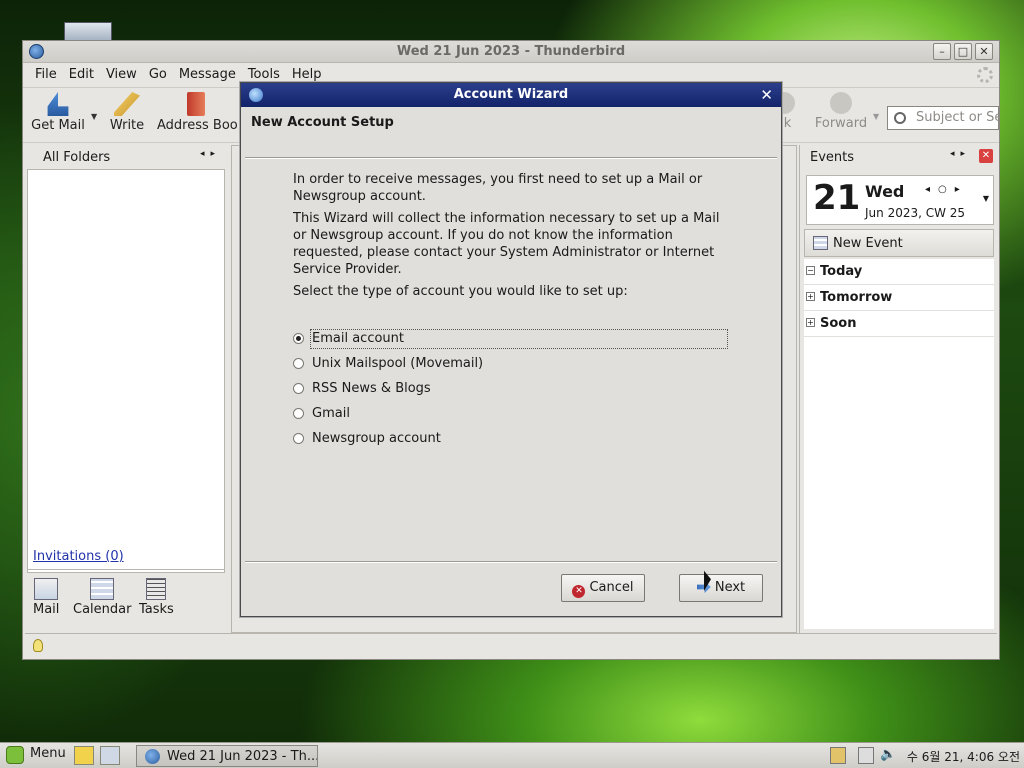 The height and width of the screenshot is (768, 1024). What do you see at coordinates (307, 74) in the screenshot?
I see `menu-help: Help` at bounding box center [307, 74].